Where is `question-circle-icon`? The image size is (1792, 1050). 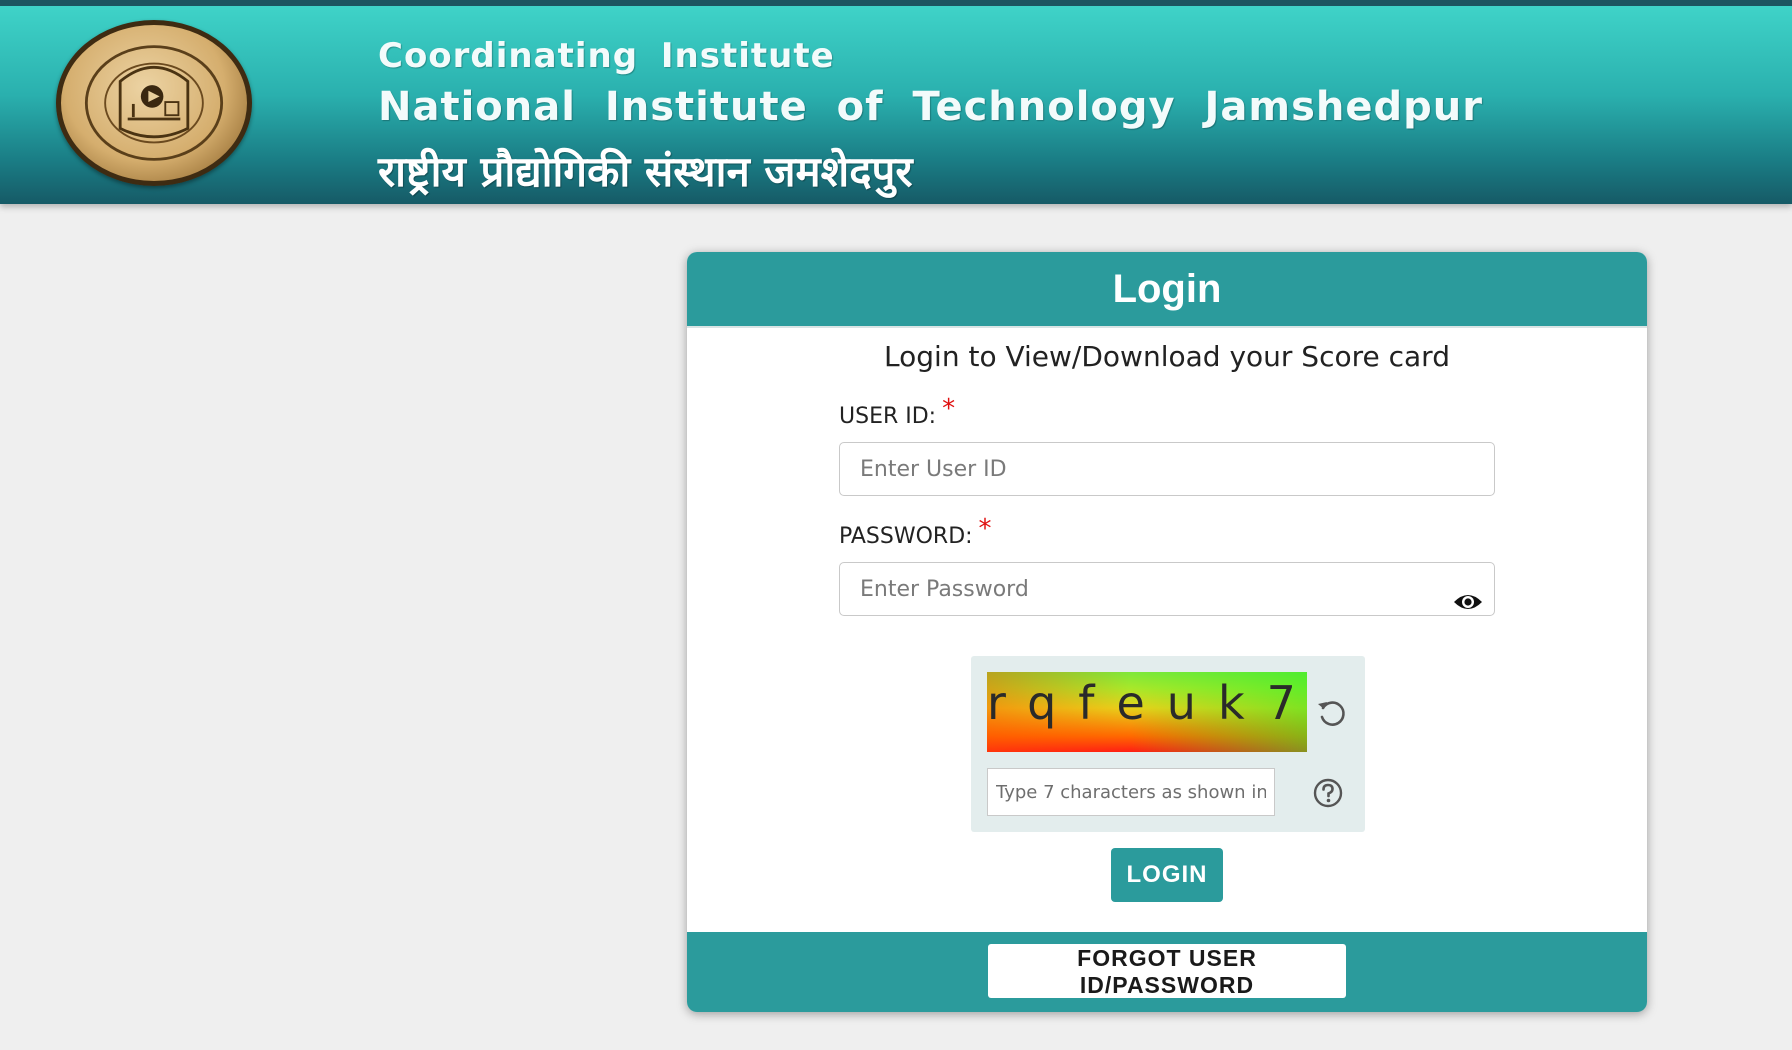
question-circle-icon is located at coordinates (1328, 793).